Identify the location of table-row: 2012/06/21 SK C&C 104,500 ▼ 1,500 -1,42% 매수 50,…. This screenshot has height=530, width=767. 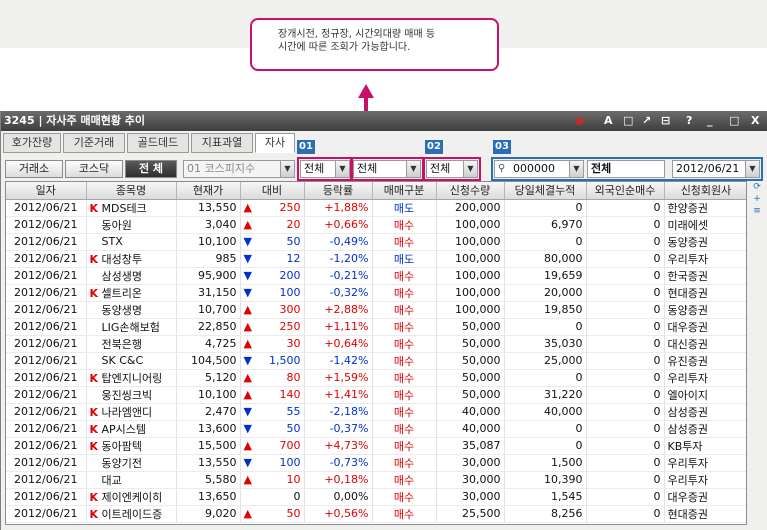
(376, 361).